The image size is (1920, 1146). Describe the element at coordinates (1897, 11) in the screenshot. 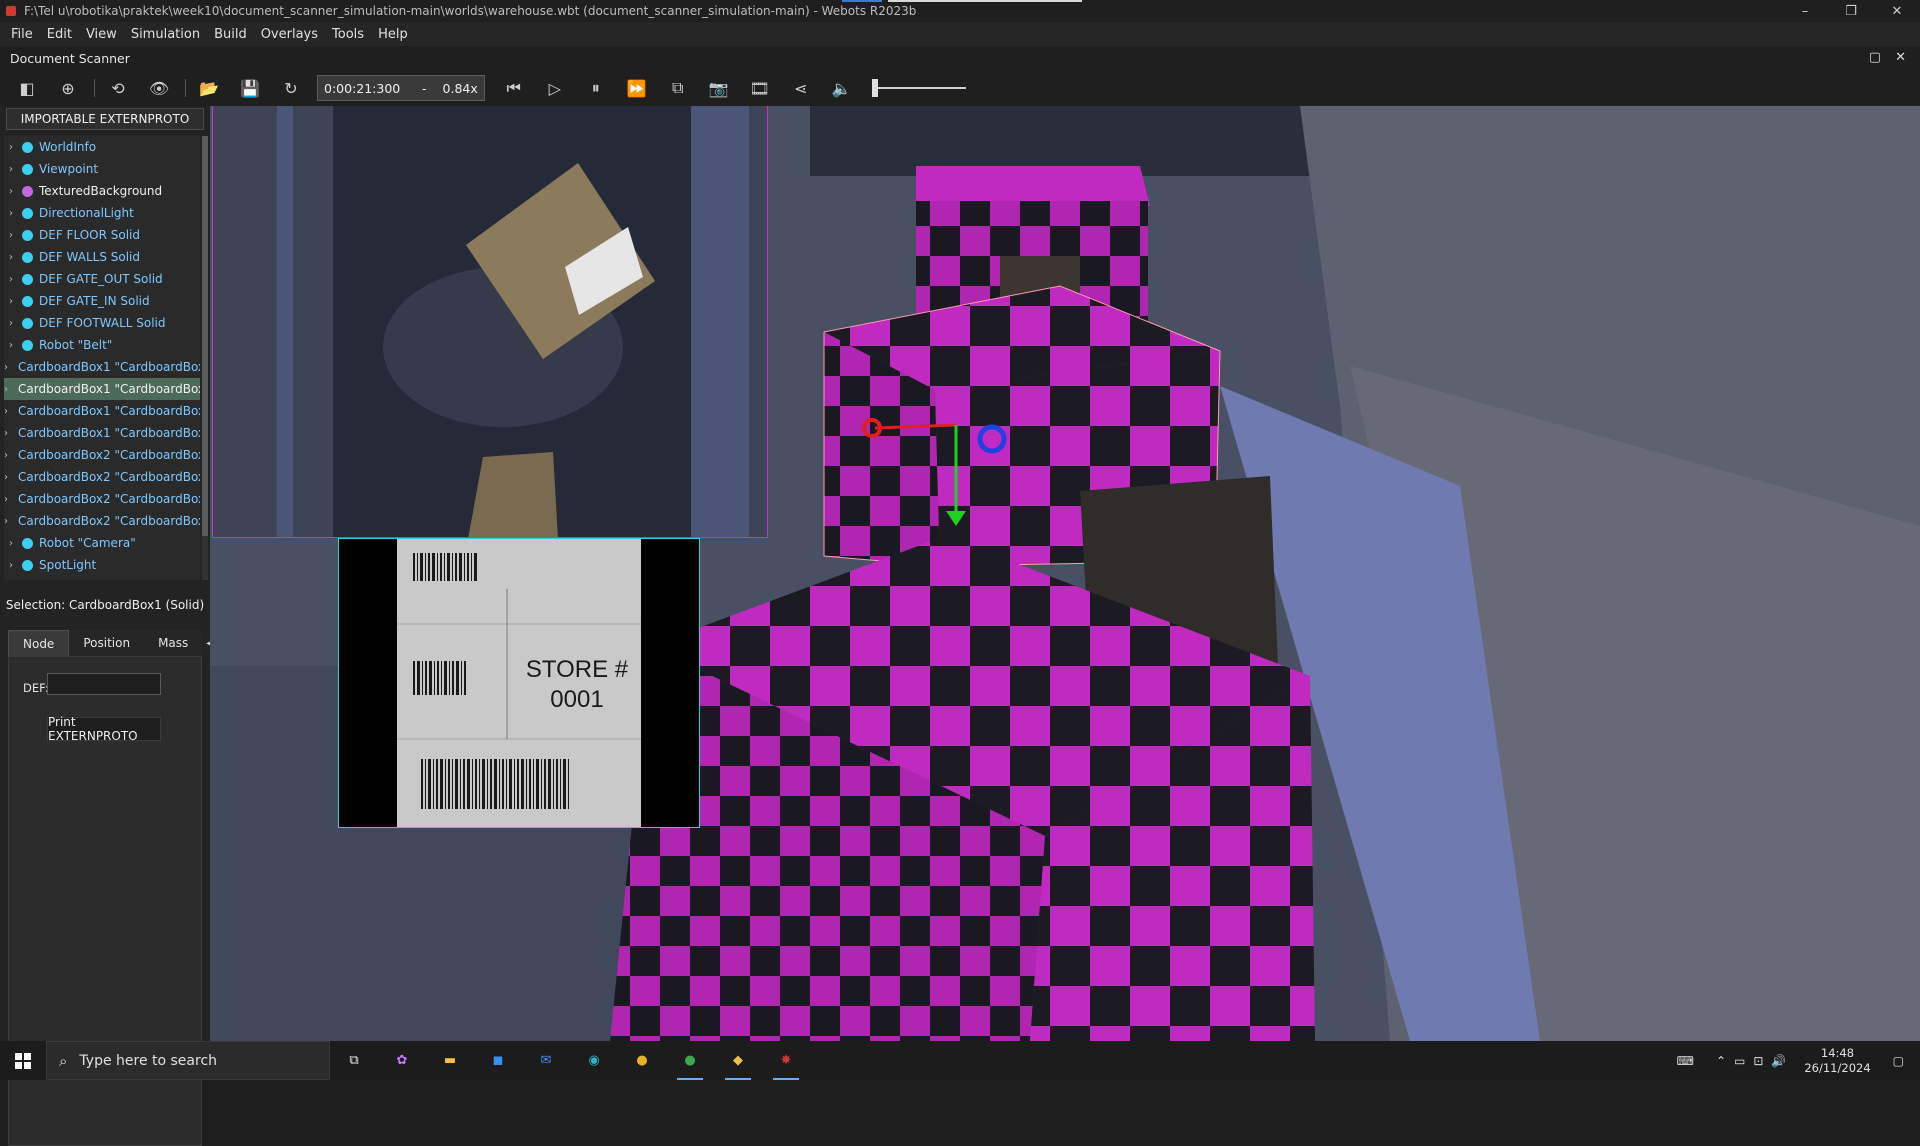

I see `close-button: ✕` at that location.